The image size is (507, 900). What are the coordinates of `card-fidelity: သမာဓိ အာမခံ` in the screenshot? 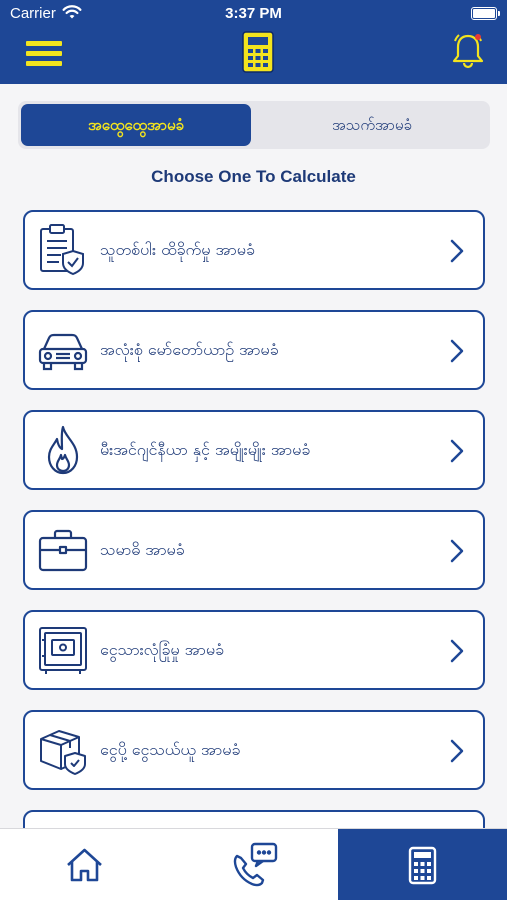 It's located at (254, 550).